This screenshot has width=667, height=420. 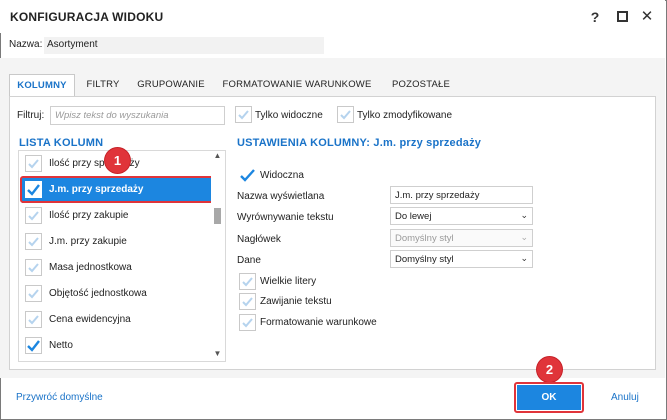 What do you see at coordinates (26, 44) in the screenshot?
I see `name-label: Nazwa:` at bounding box center [26, 44].